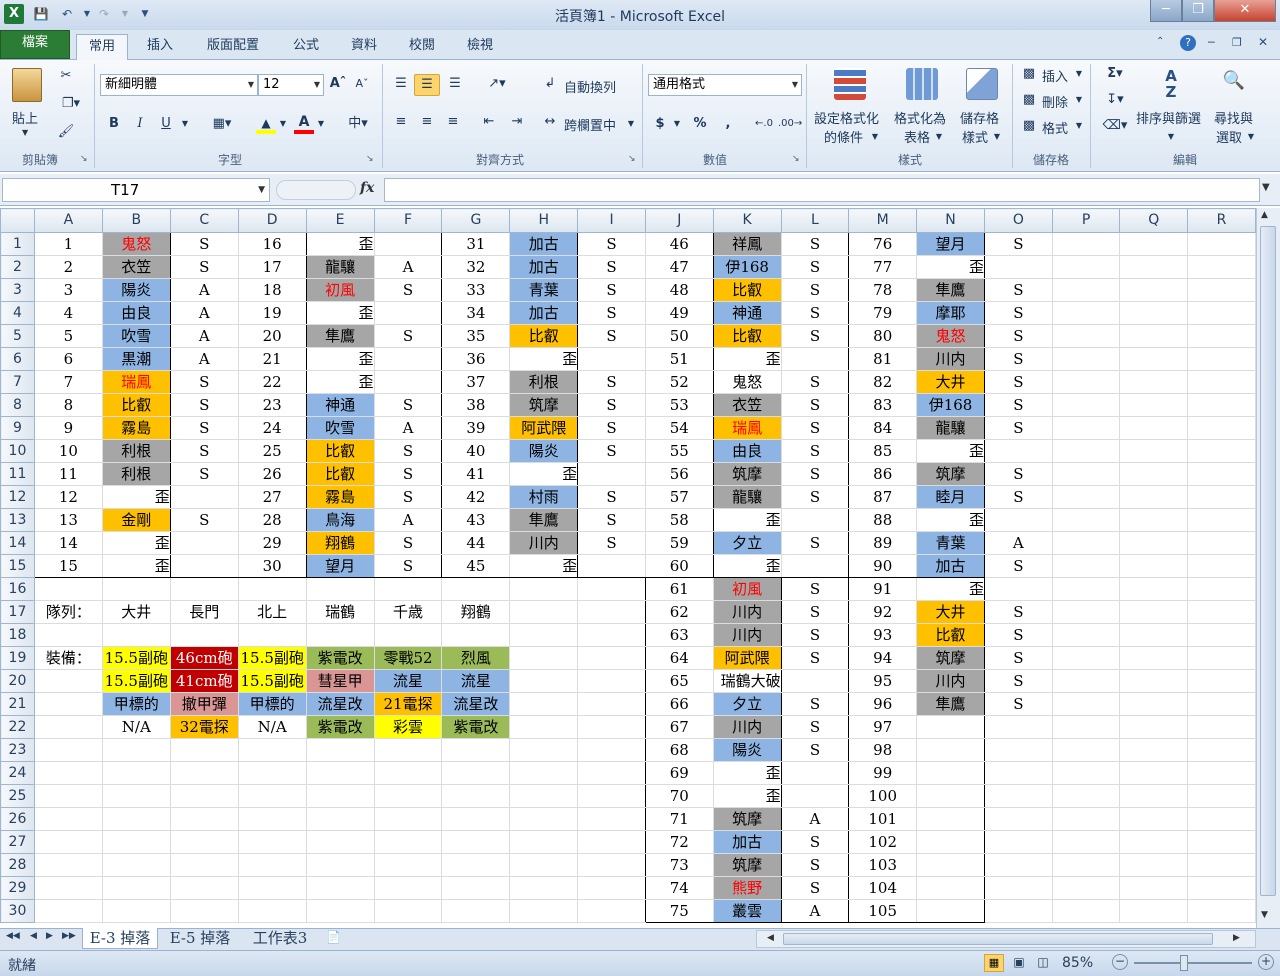 This screenshot has width=1280, height=976. What do you see at coordinates (17, 451) in the screenshot?
I see `row-header: 10` at bounding box center [17, 451].